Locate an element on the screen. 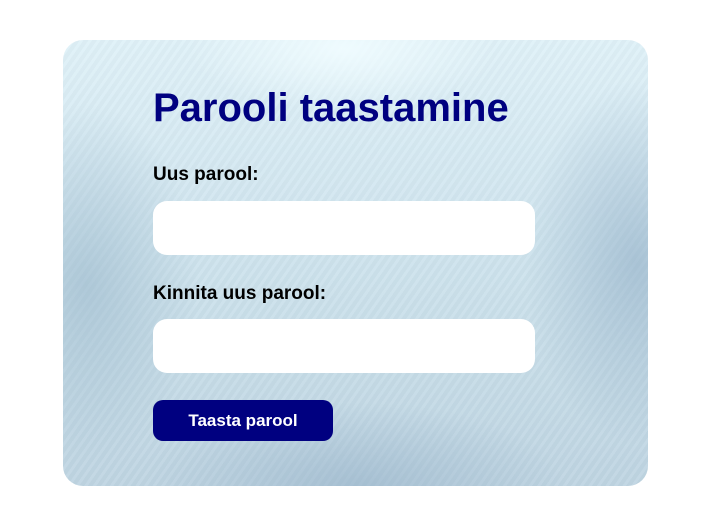 Image resolution: width=703 pixels, height=527 pixels. confirm-password-input is located at coordinates (344, 346).